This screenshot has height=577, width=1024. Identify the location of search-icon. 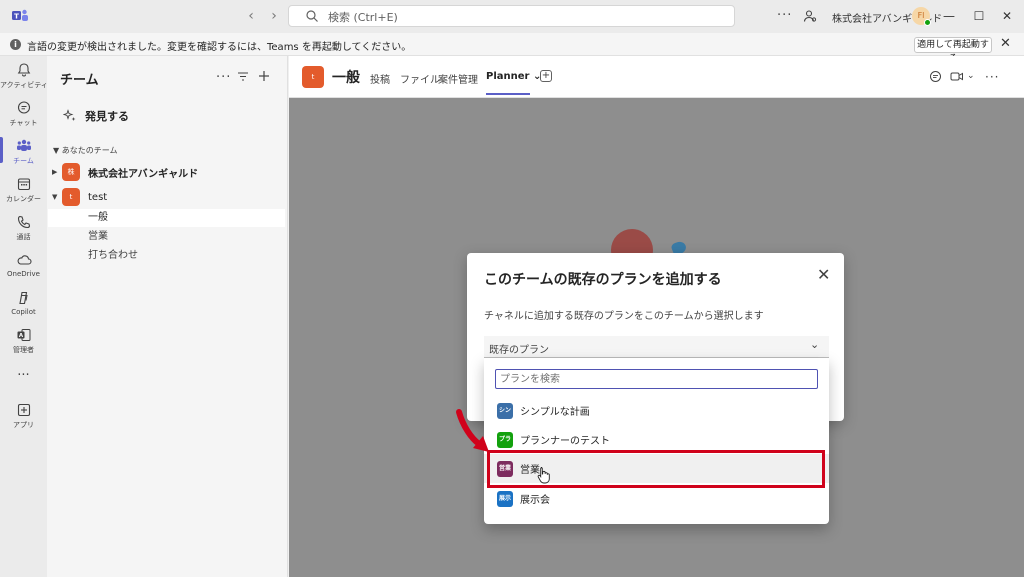
(312, 16).